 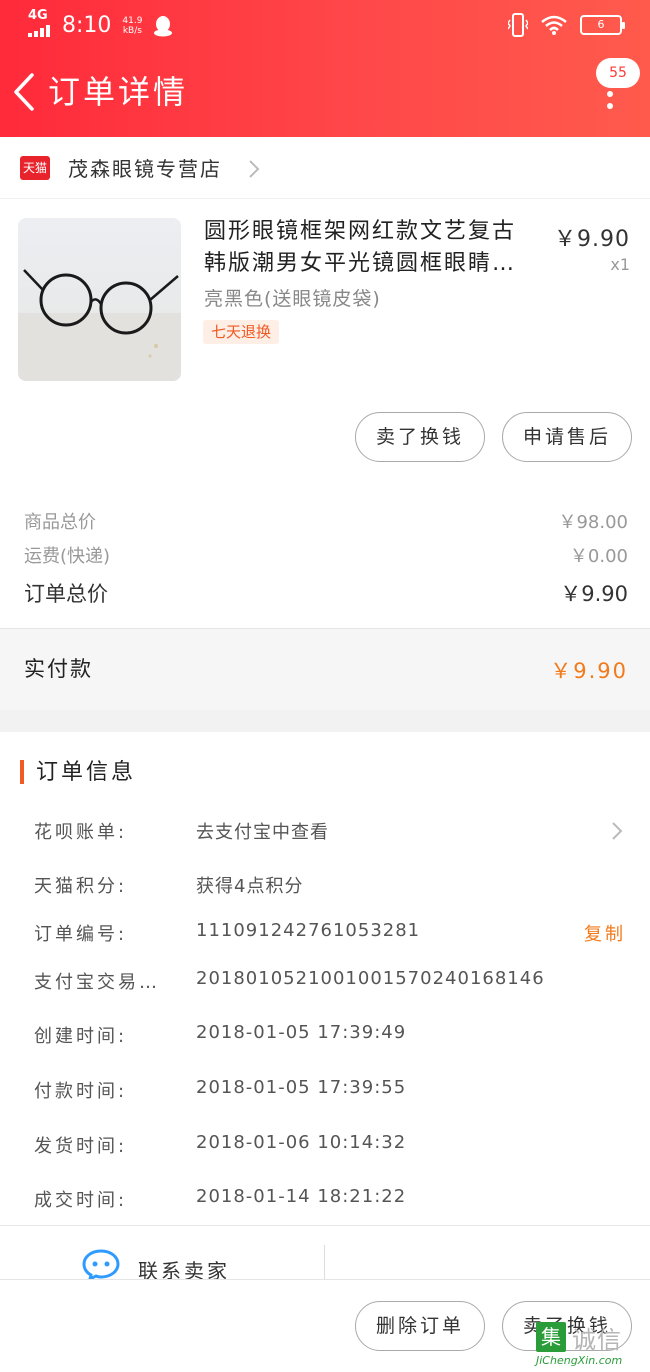 I want to click on chat-bubble-icon, so click(x=101, y=1264).